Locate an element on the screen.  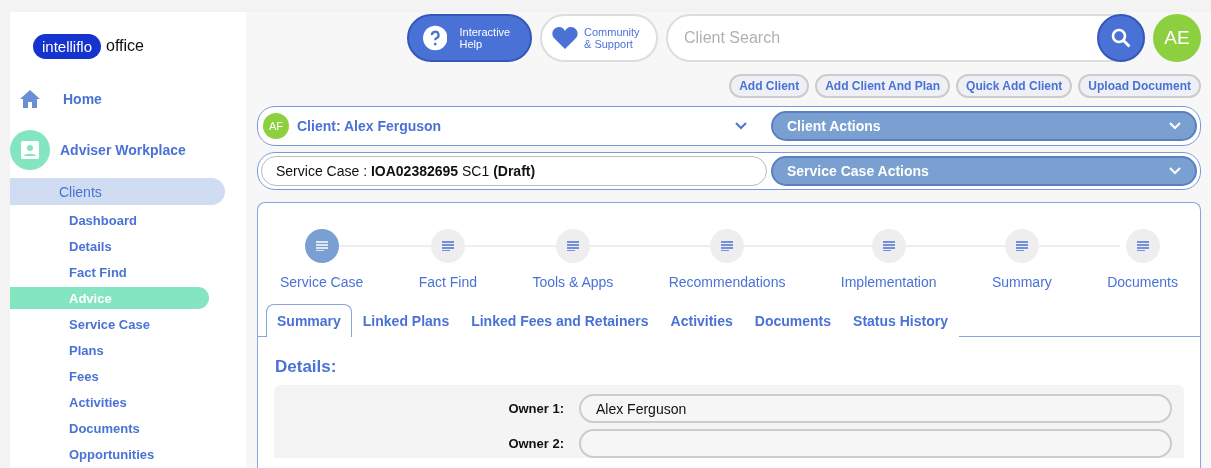
nav-subitem: Details is located at coordinates (109, 246).